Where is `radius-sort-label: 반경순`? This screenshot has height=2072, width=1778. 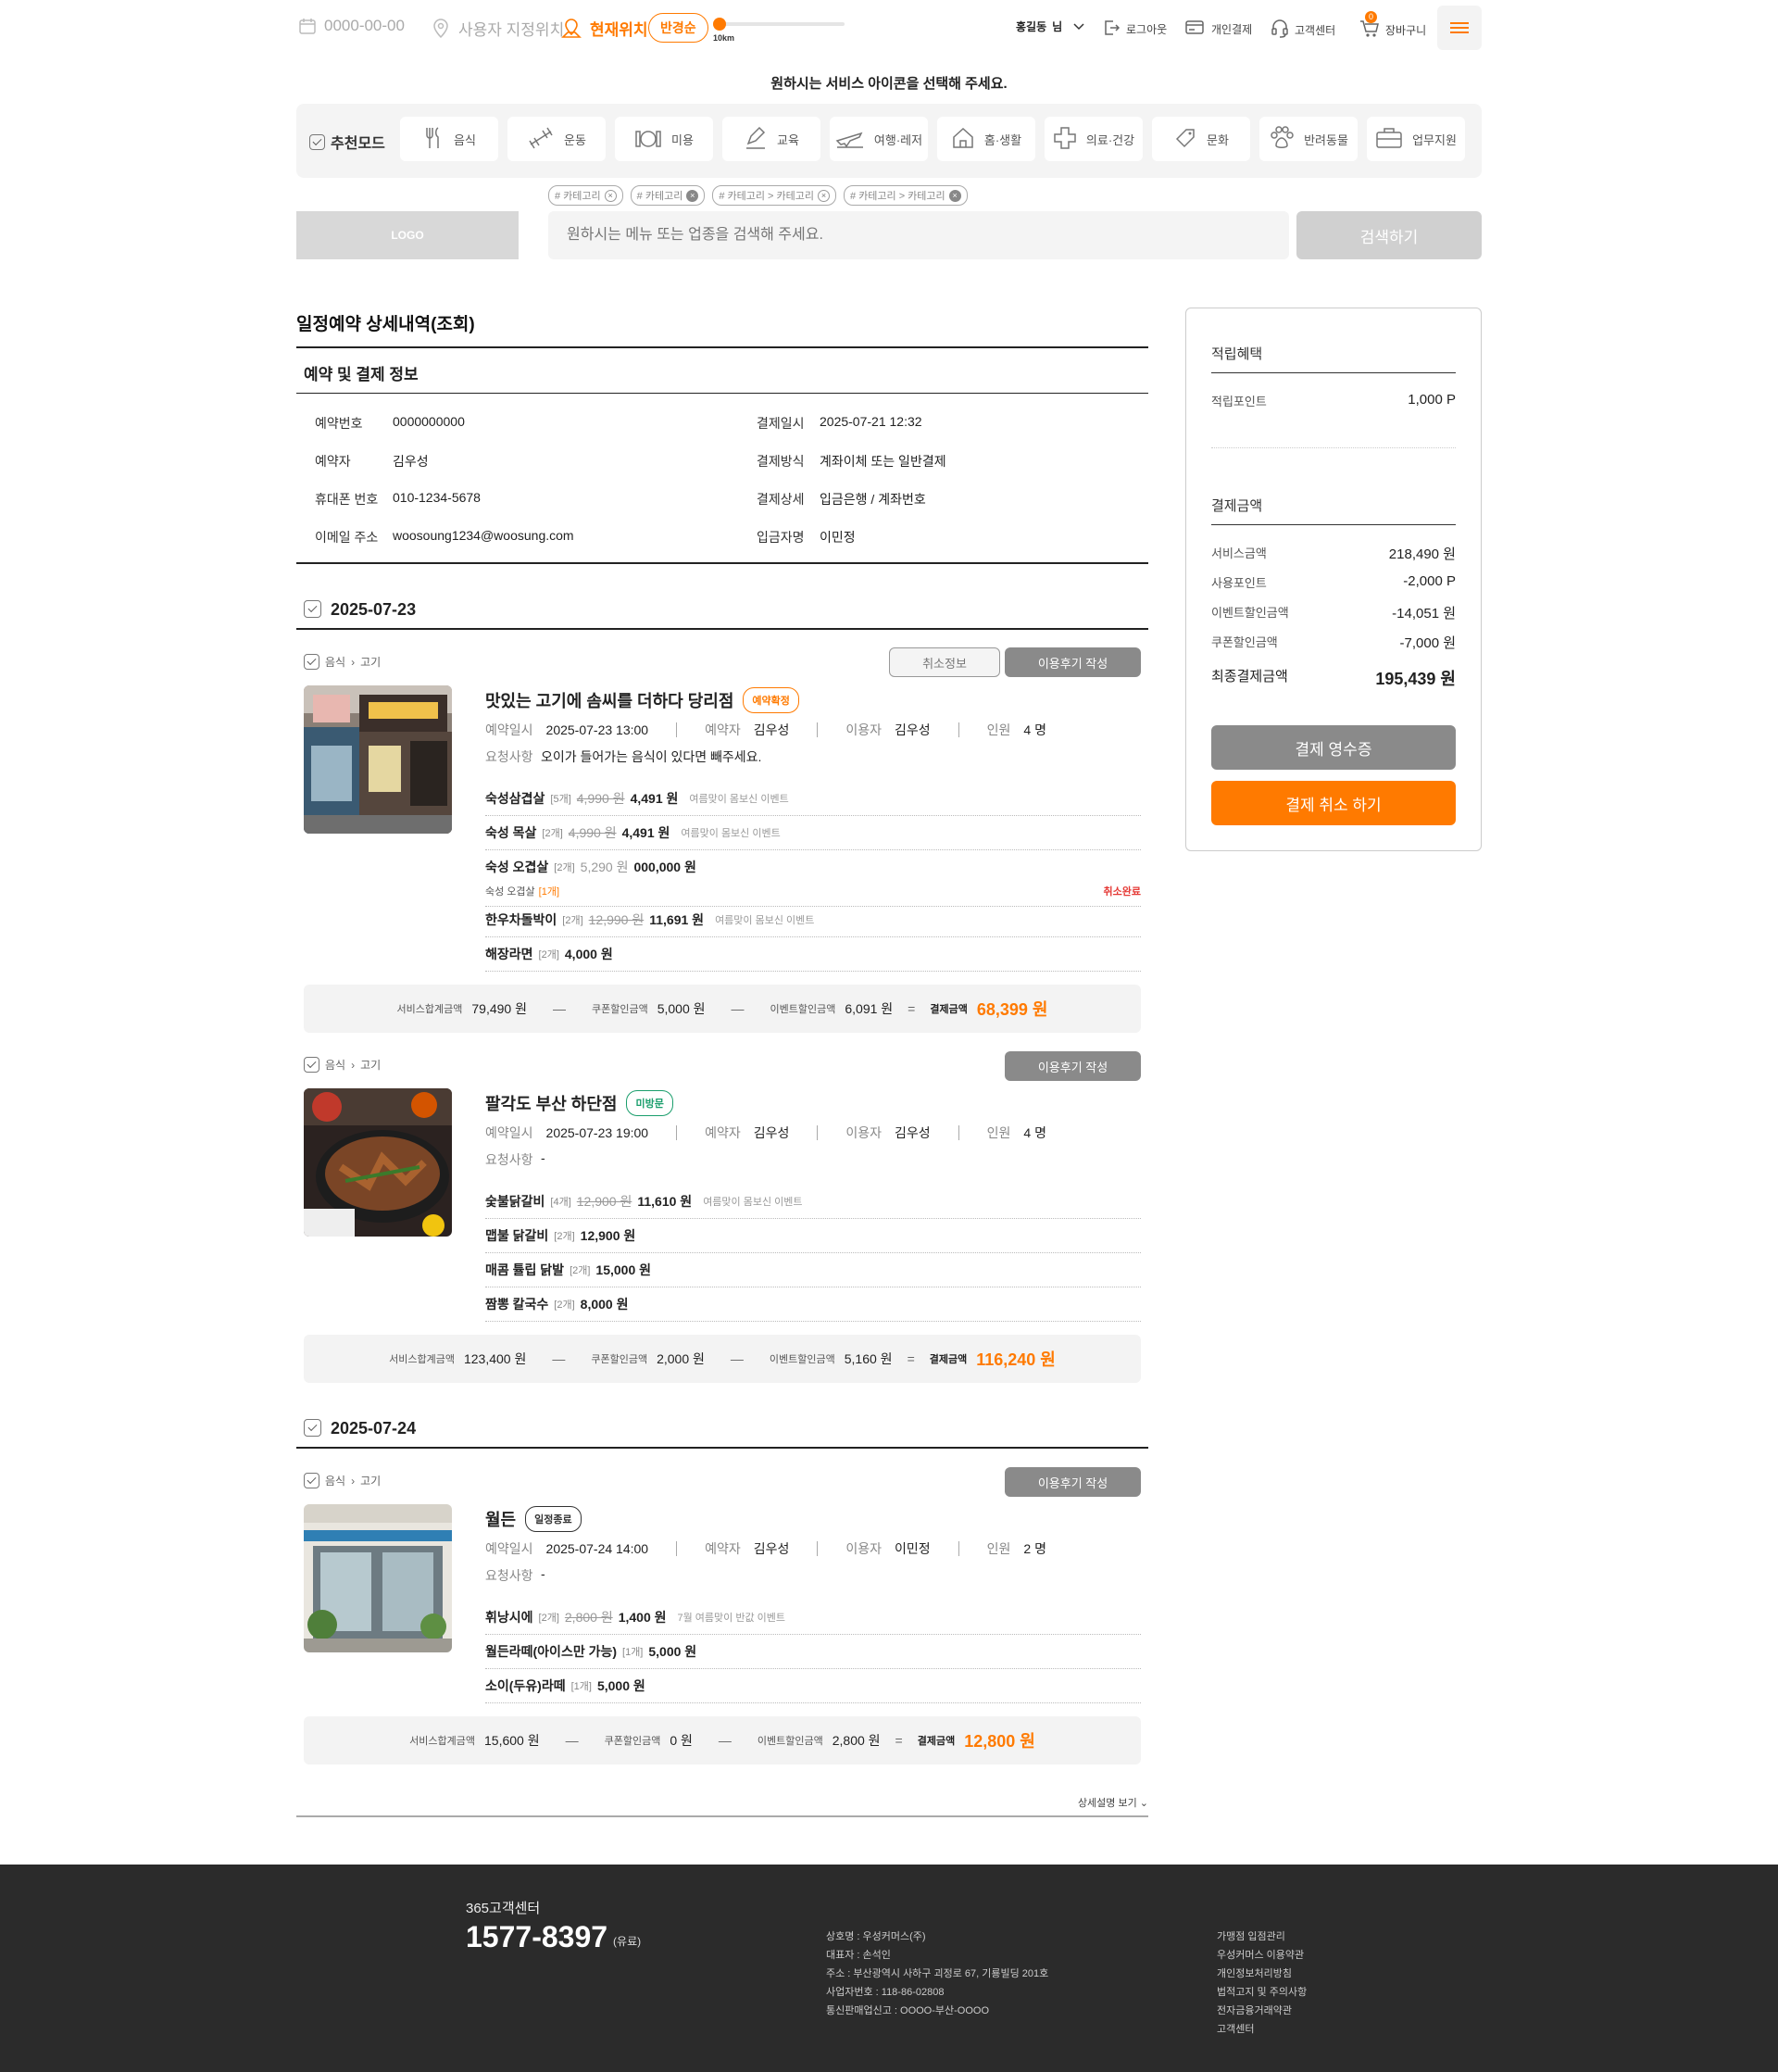 radius-sort-label: 반경순 is located at coordinates (678, 28).